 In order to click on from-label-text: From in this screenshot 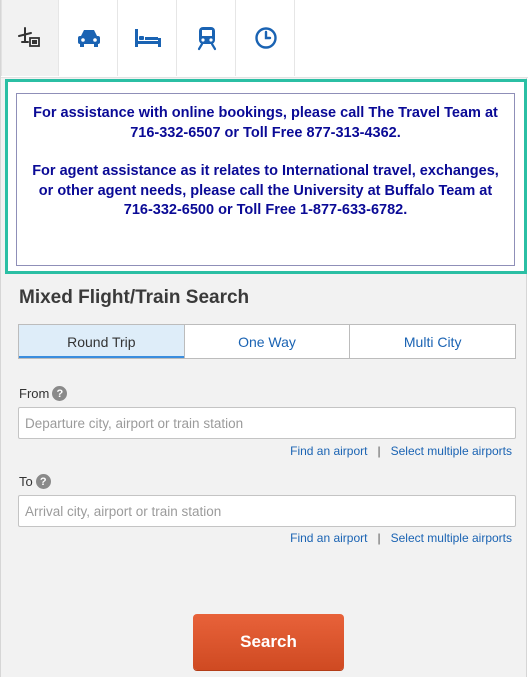, I will do `click(34, 393)`.